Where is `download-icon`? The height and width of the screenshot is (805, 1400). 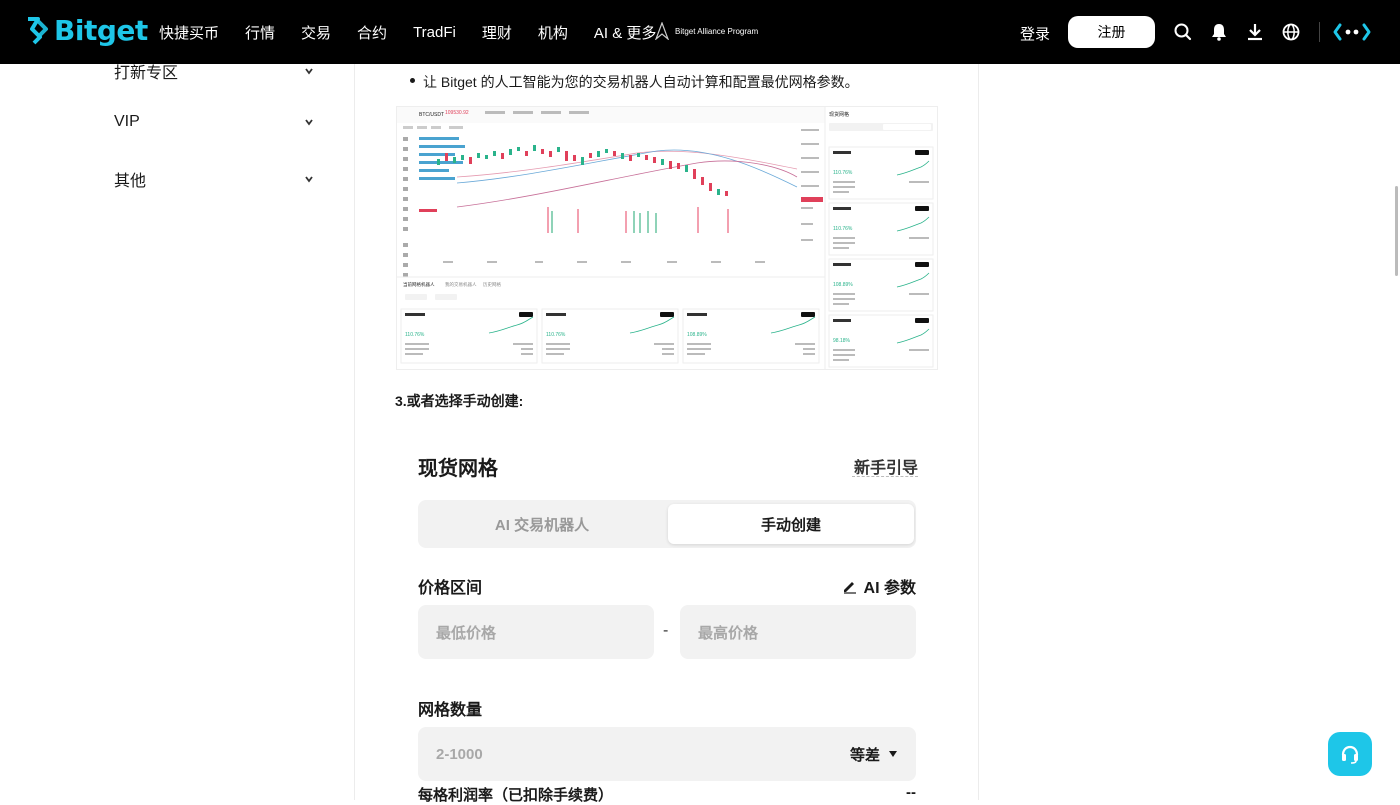 download-icon is located at coordinates (1255, 32).